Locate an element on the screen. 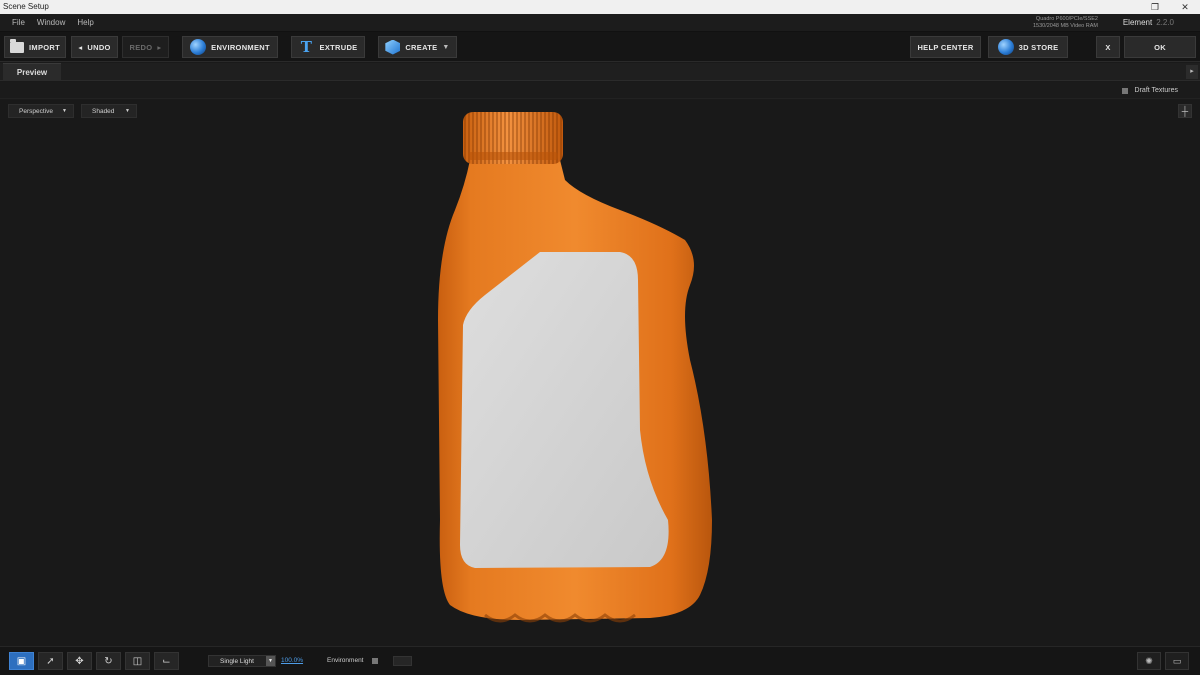 This screenshot has width=1200, height=675. cube-icon is located at coordinates (393, 47).